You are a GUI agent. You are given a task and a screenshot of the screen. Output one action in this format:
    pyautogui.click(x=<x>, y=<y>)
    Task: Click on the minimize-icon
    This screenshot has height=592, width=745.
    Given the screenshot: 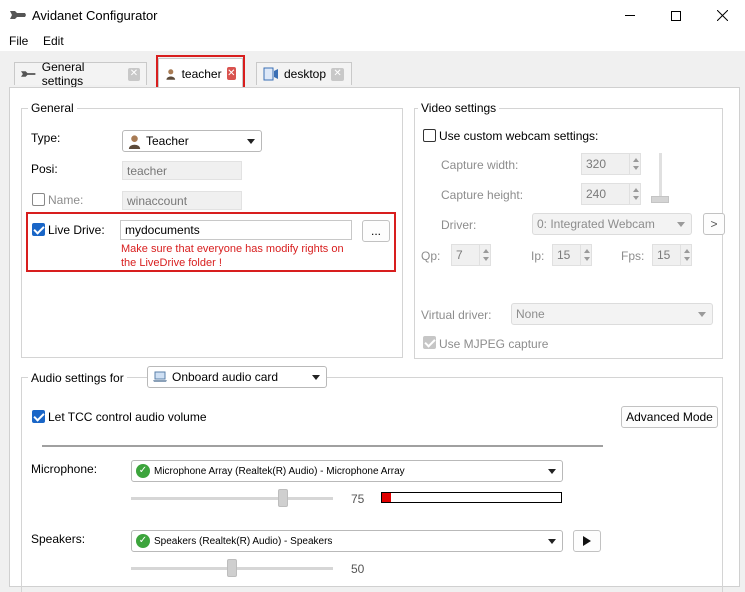 What is the action you would take?
    pyautogui.click(x=630, y=15)
    